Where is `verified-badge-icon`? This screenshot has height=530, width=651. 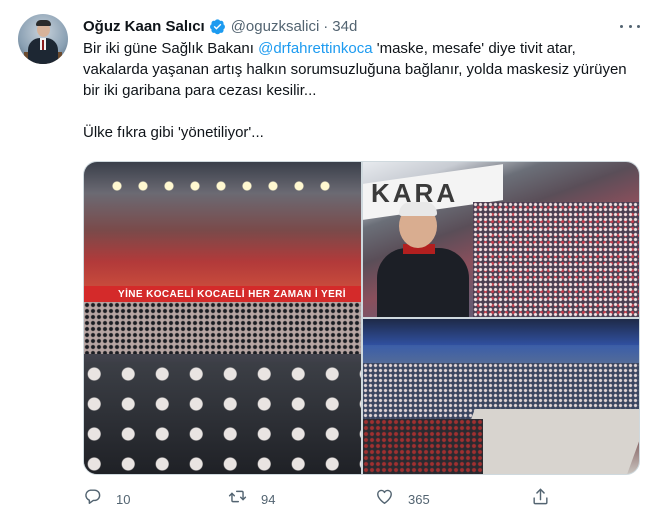 verified-badge-icon is located at coordinates (217, 26).